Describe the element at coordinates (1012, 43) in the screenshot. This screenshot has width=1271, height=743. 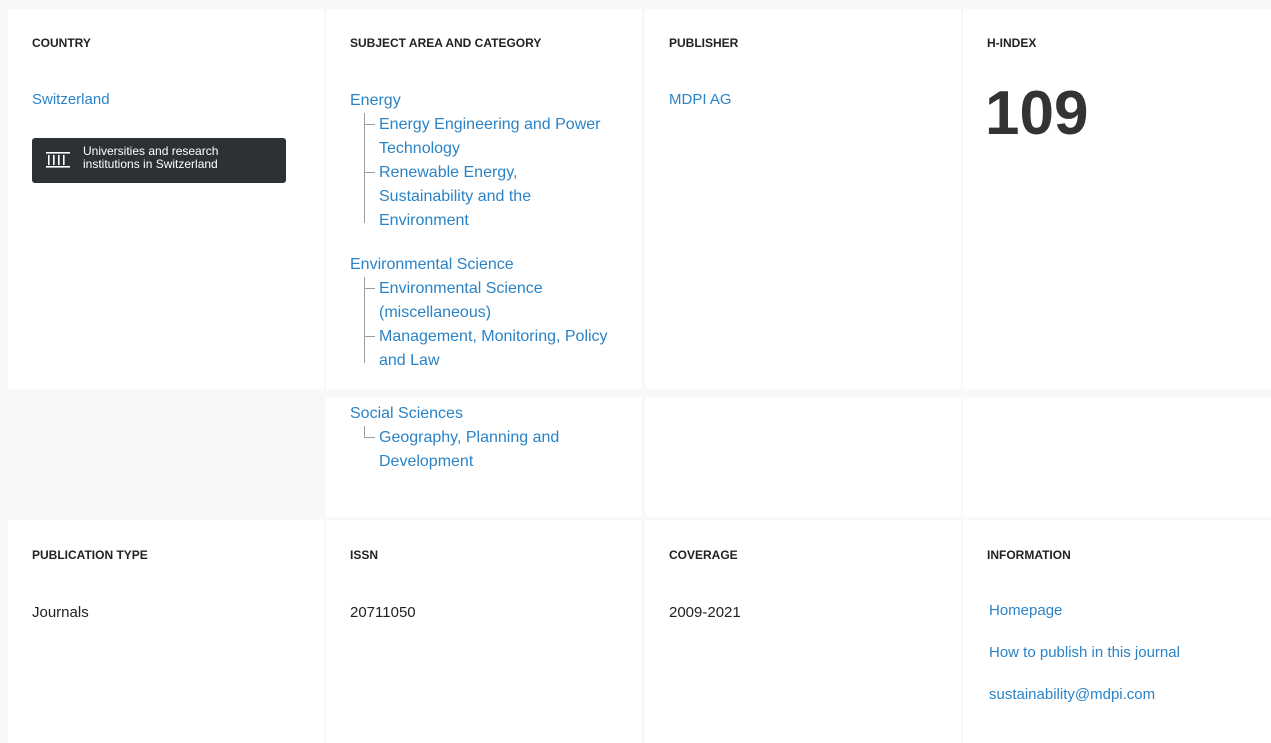
I see `hindex-header: H-INDEX` at that location.